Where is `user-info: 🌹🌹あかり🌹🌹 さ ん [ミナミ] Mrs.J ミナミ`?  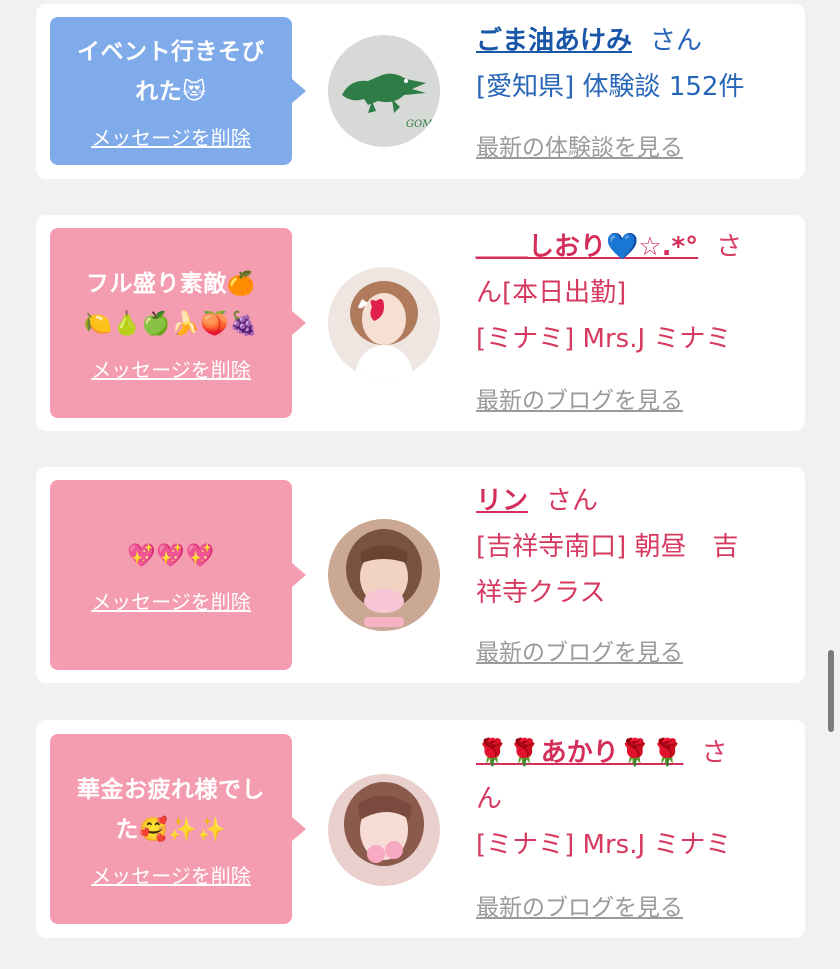
user-info: 🌹🌹あかり🌹🌹 さ ん [ミナミ] Mrs.J ミナミ is located at coordinates (630, 799).